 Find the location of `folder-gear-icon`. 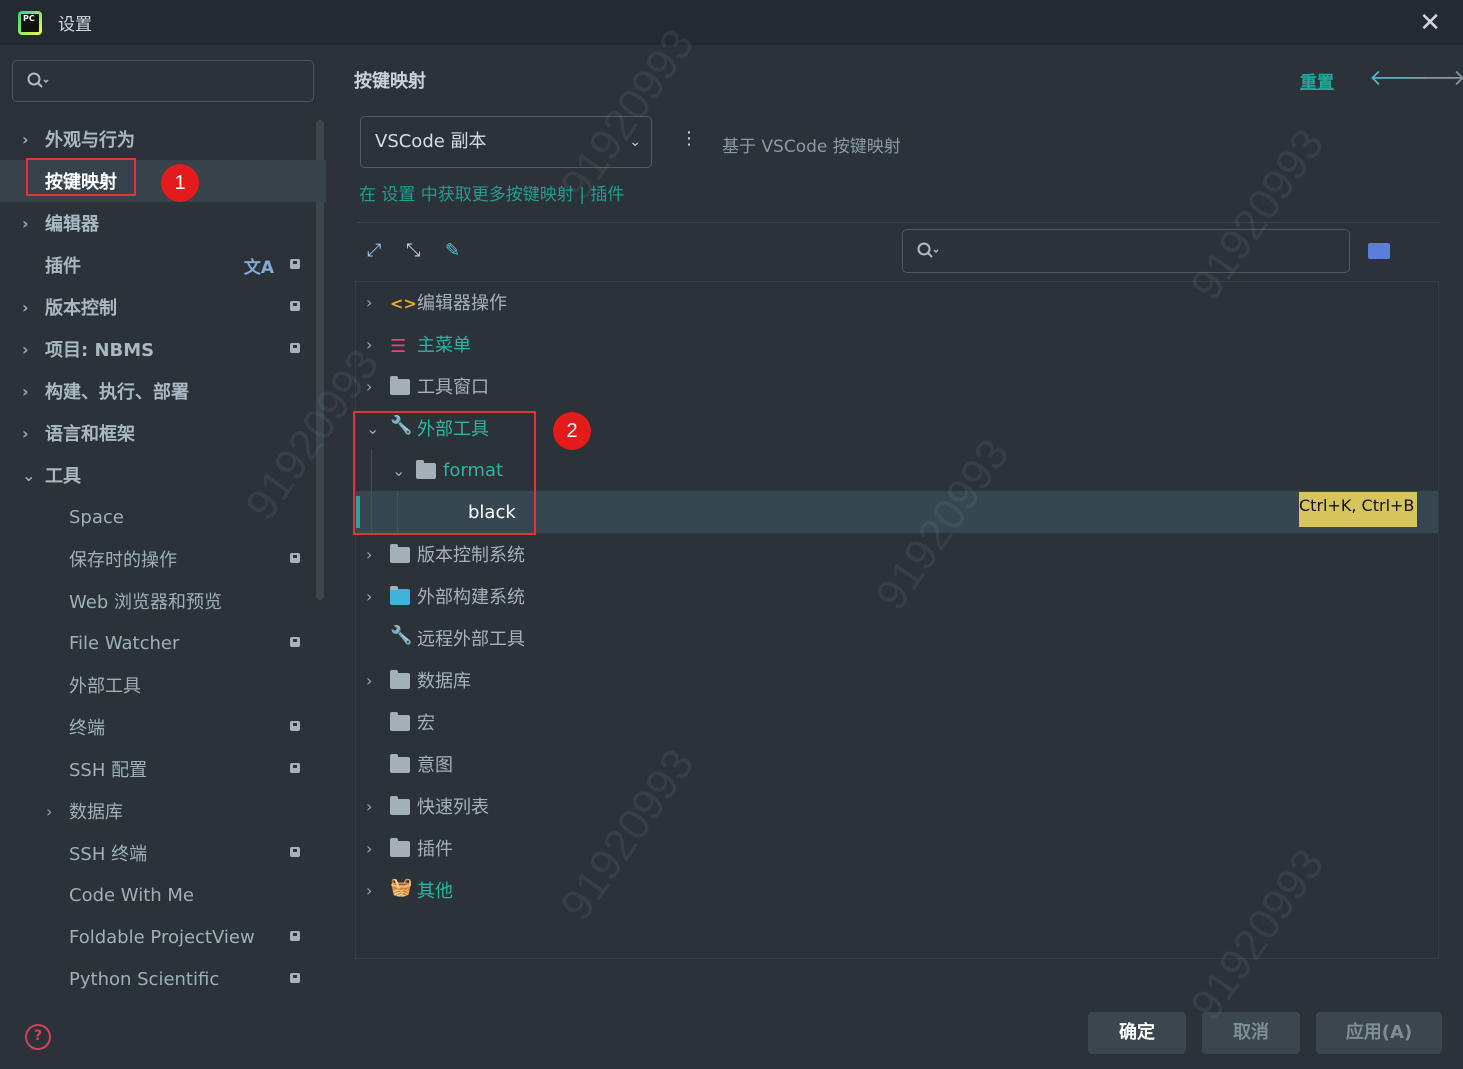

folder-gear-icon is located at coordinates (400, 595).